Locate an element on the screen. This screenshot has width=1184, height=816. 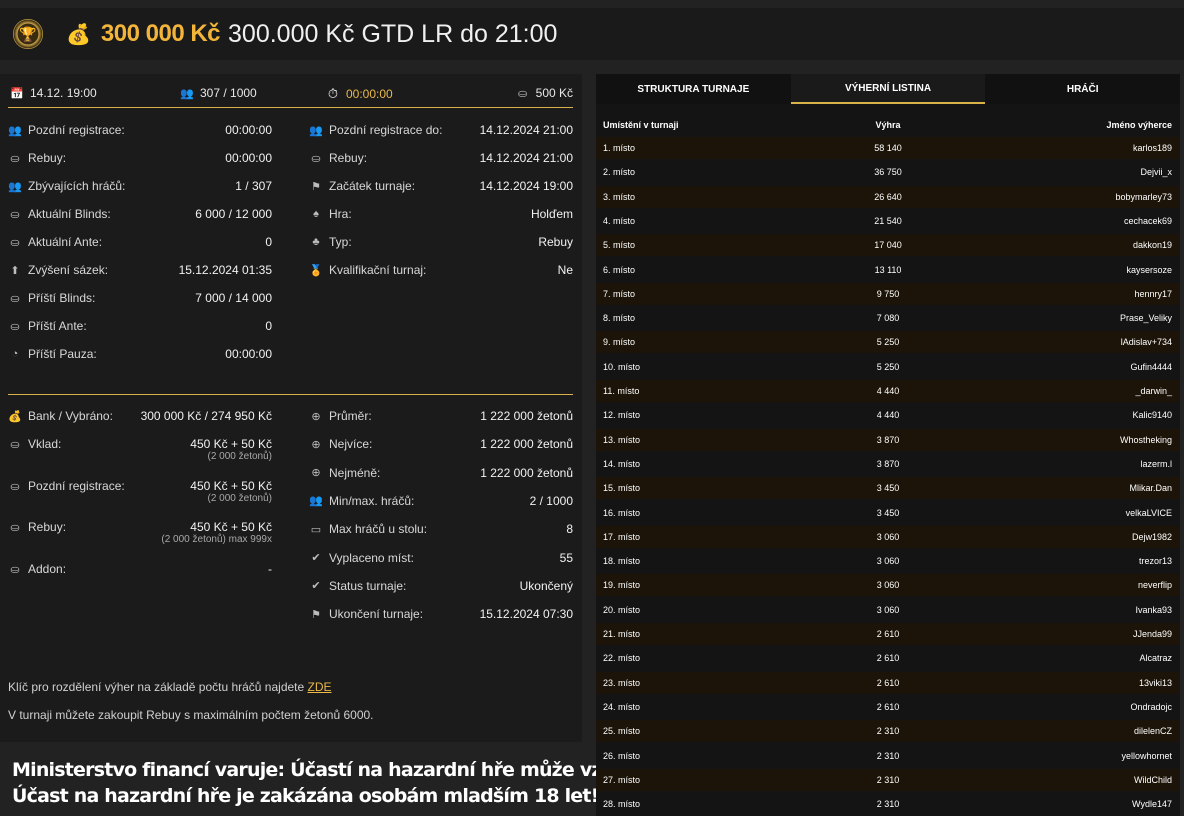
place-cell: 8. místo is located at coordinates (619, 318).